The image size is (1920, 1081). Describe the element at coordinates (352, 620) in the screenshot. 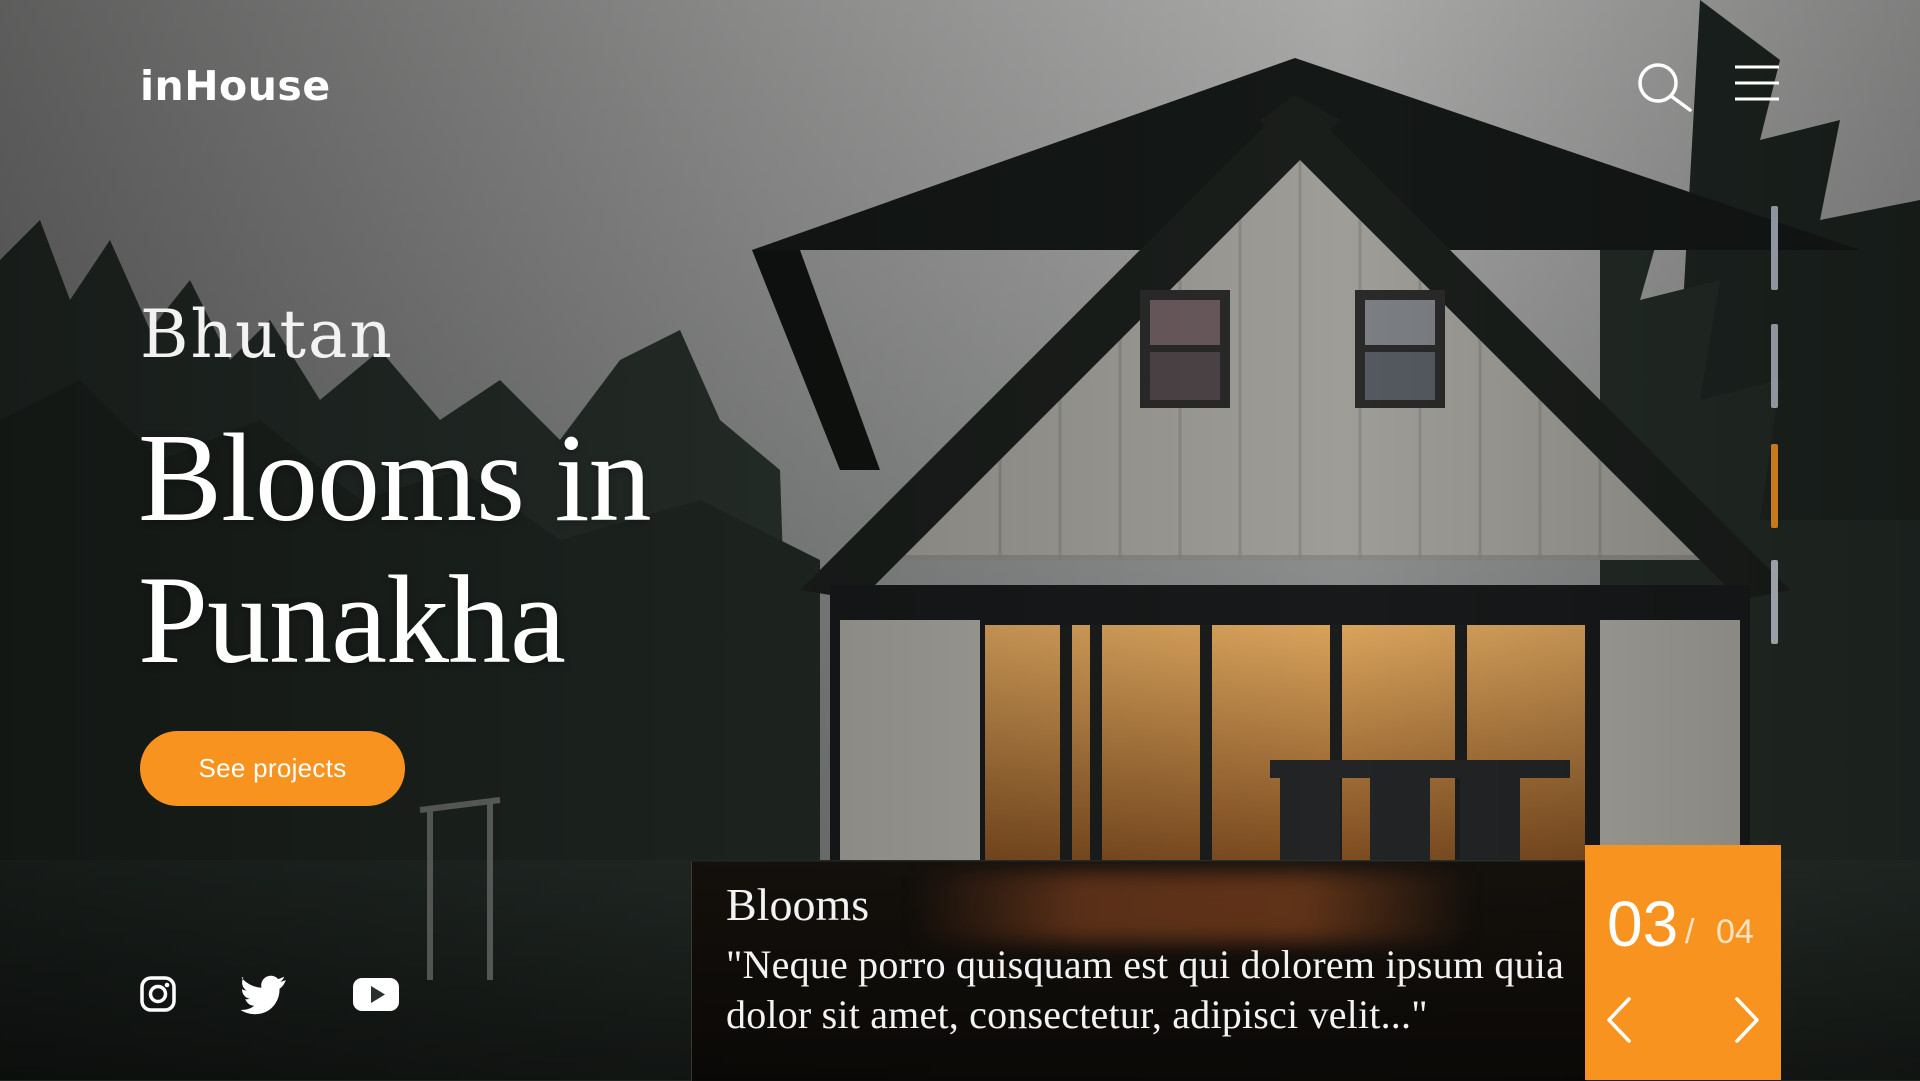

I see `hero-headline-line-2: Punakha` at that location.